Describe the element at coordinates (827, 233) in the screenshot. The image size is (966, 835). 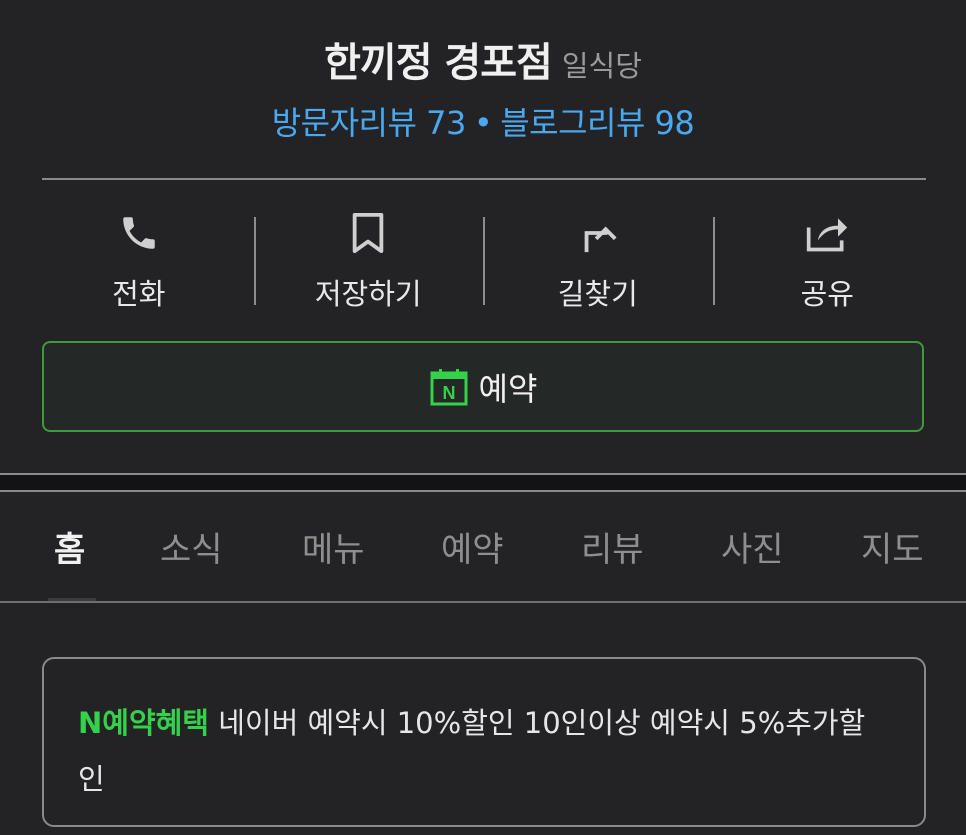
I see `share-icon` at that location.